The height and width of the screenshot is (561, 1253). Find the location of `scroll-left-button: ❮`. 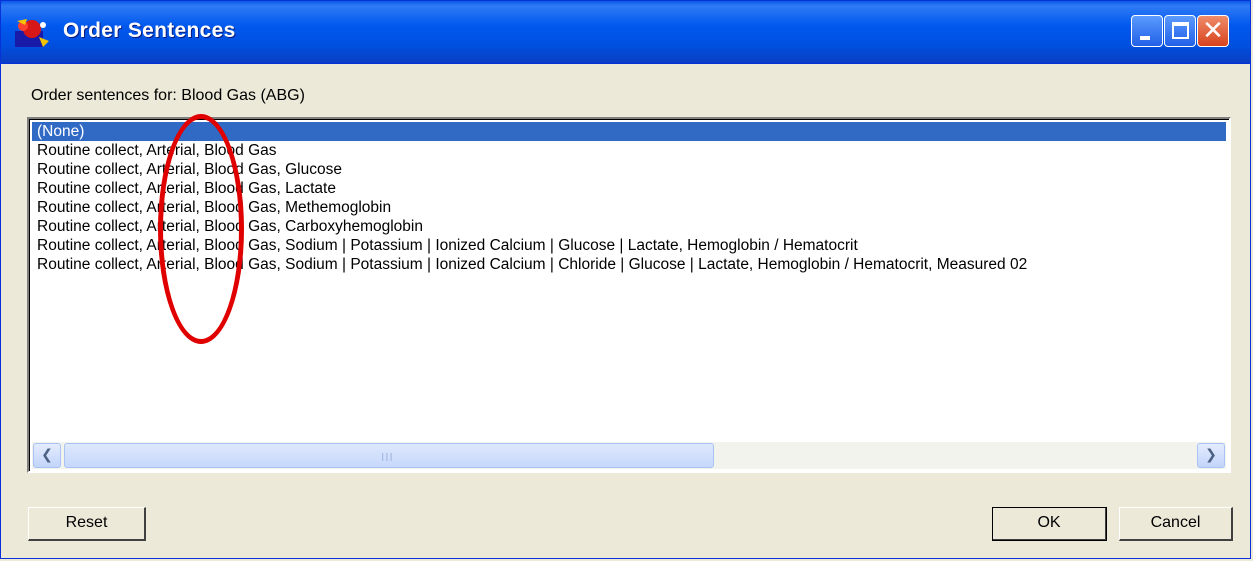

scroll-left-button: ❮ is located at coordinates (47, 455).